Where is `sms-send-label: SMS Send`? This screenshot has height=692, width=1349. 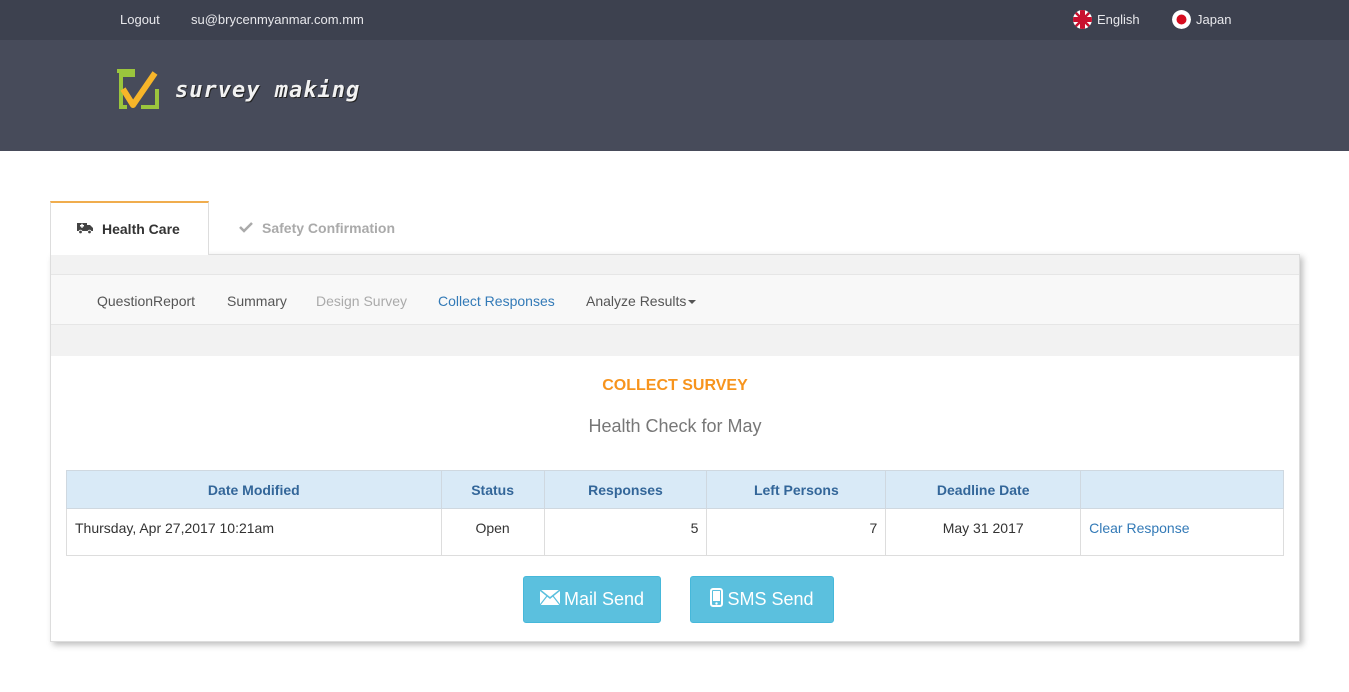
sms-send-label: SMS Send is located at coordinates (770, 599).